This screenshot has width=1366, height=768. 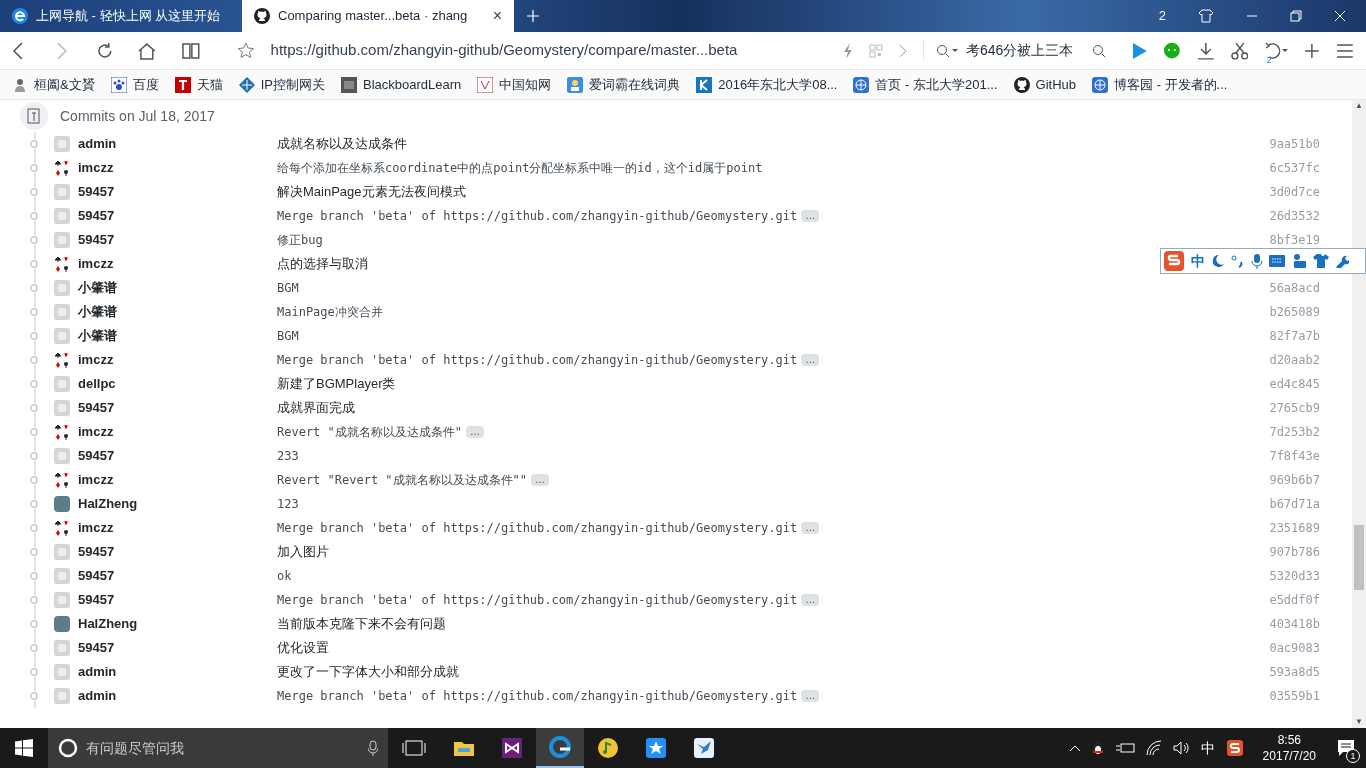 What do you see at coordinates (336, 384) in the screenshot?
I see `commit-message: 新建了BGMPlayer类` at bounding box center [336, 384].